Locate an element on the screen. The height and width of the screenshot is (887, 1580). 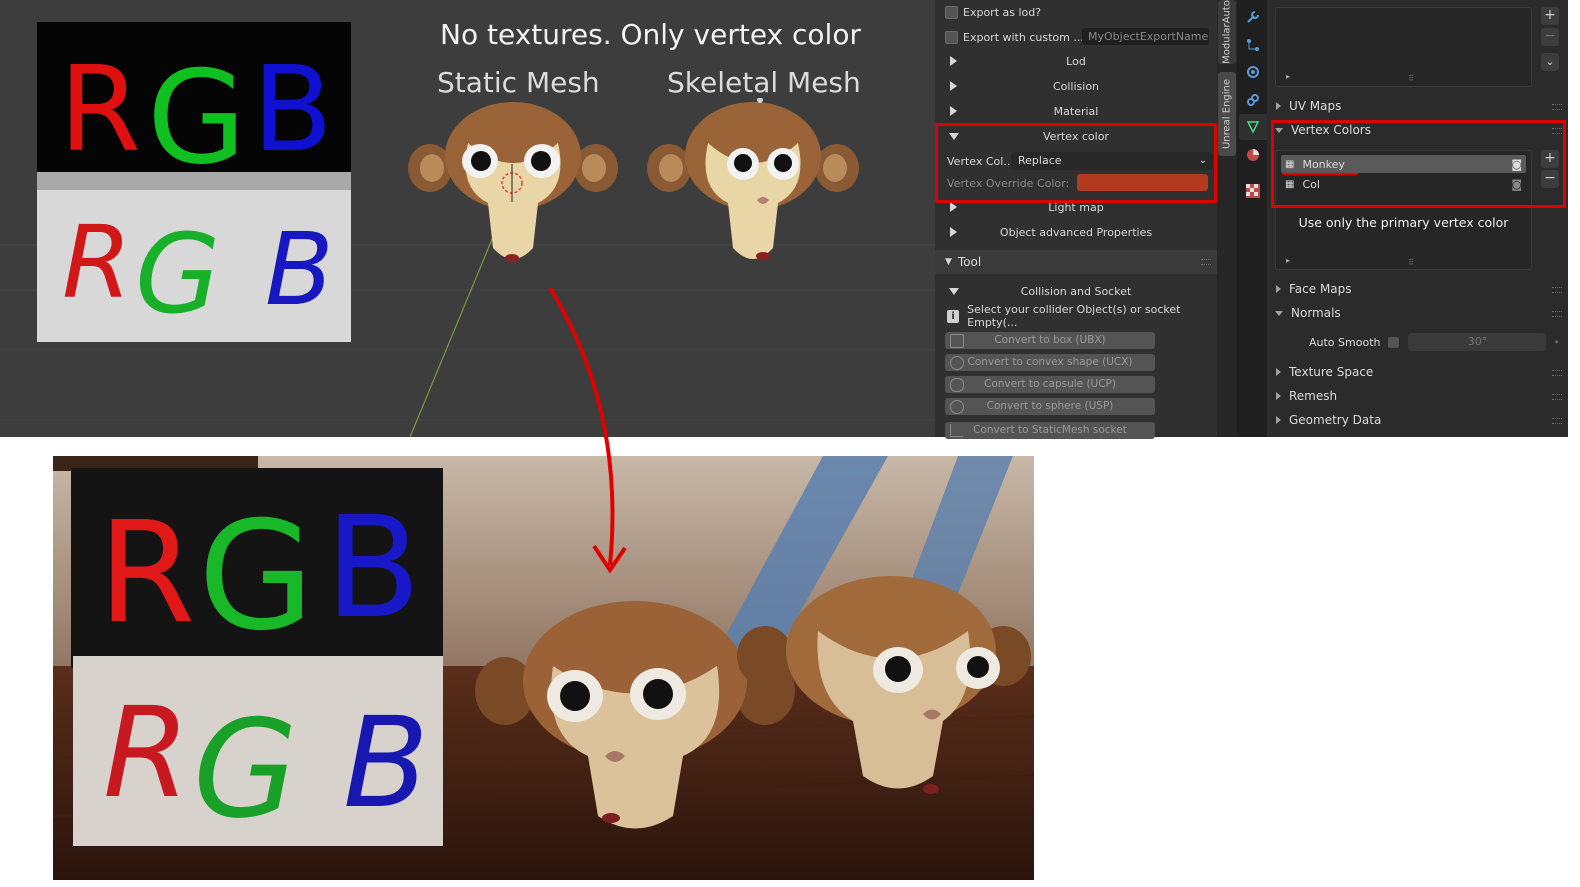
section-lod: Lod is located at coordinates (1076, 61).